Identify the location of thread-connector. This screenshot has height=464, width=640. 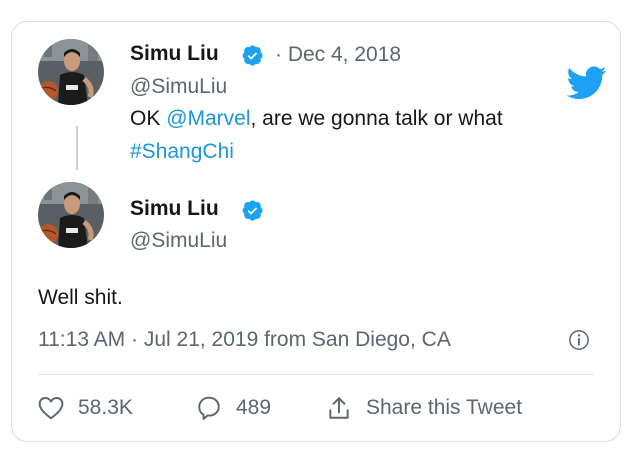
(77, 148).